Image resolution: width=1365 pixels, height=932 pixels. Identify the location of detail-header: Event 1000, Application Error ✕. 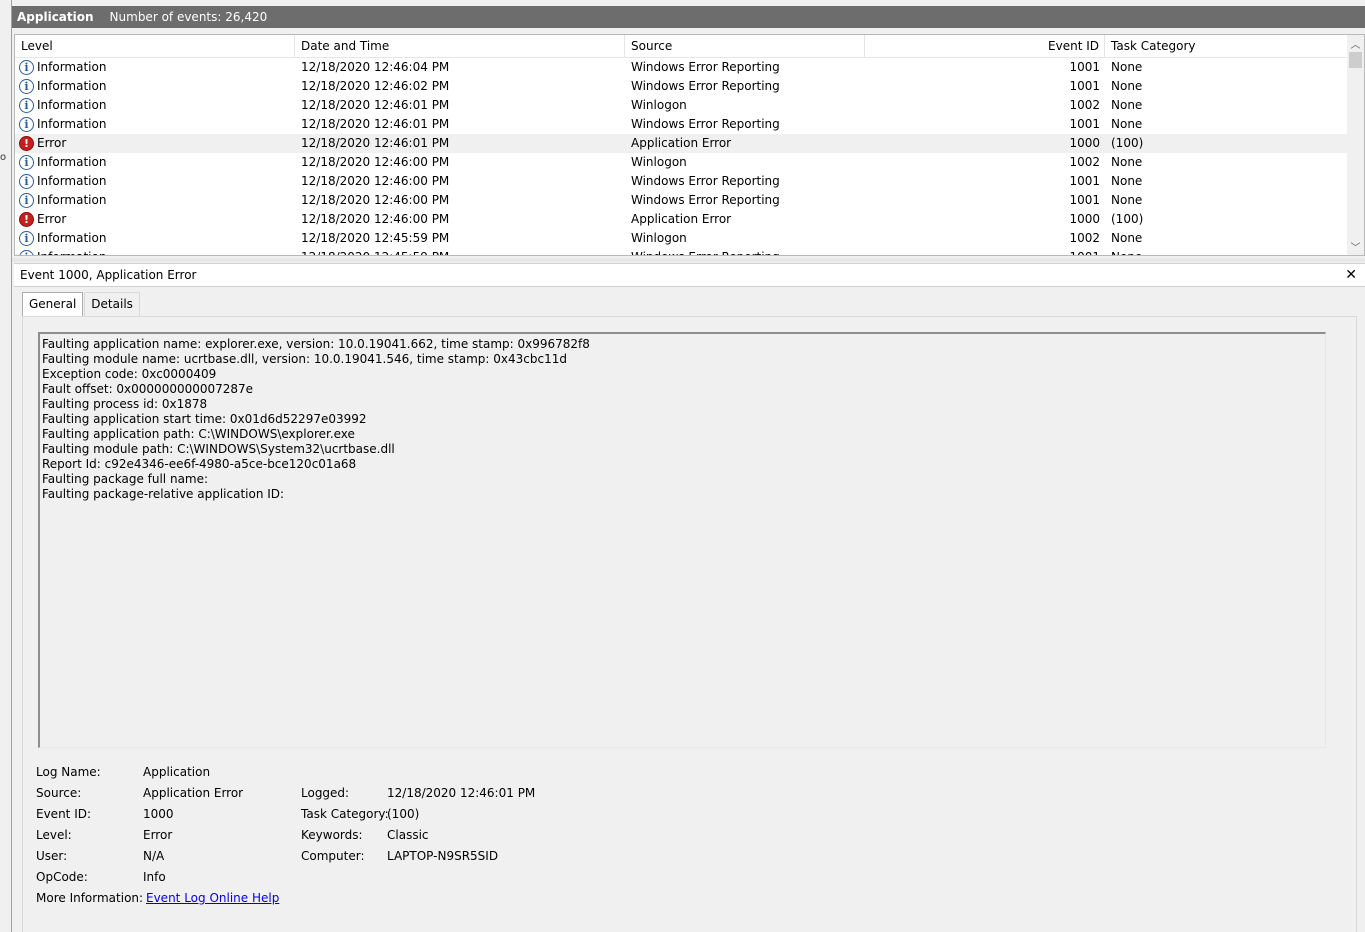
(689, 275).